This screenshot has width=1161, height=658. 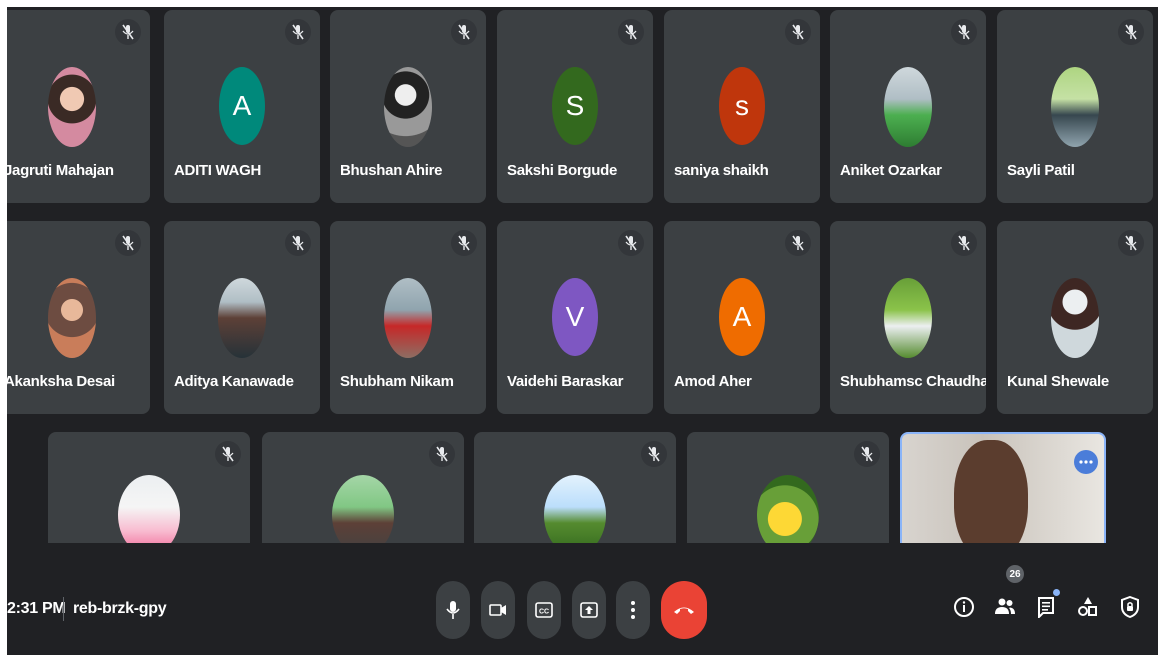 I want to click on microphone-button, so click(x=453, y=610).